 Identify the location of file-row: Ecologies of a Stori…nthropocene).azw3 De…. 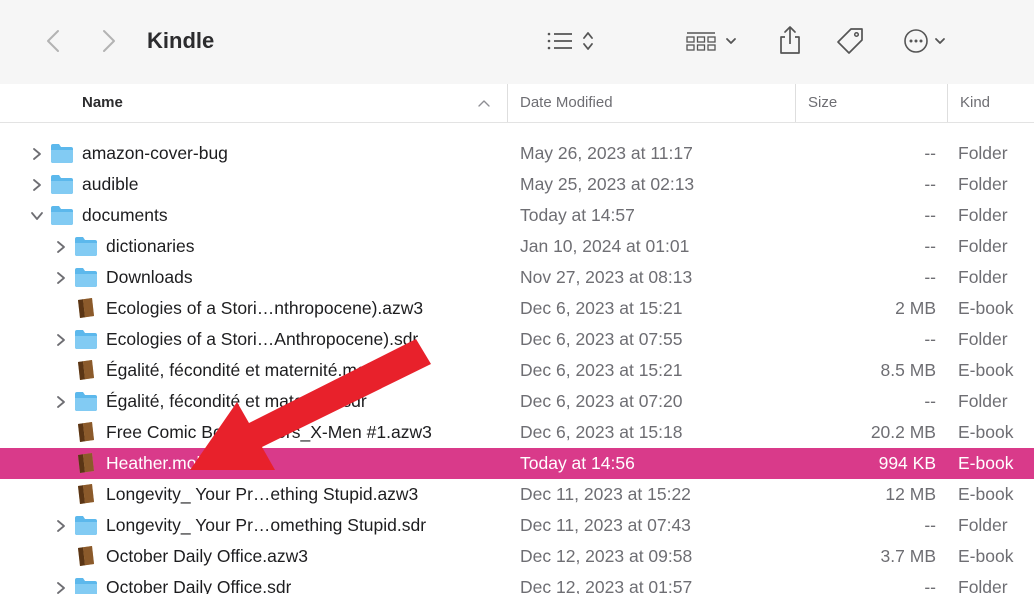
(517, 308).